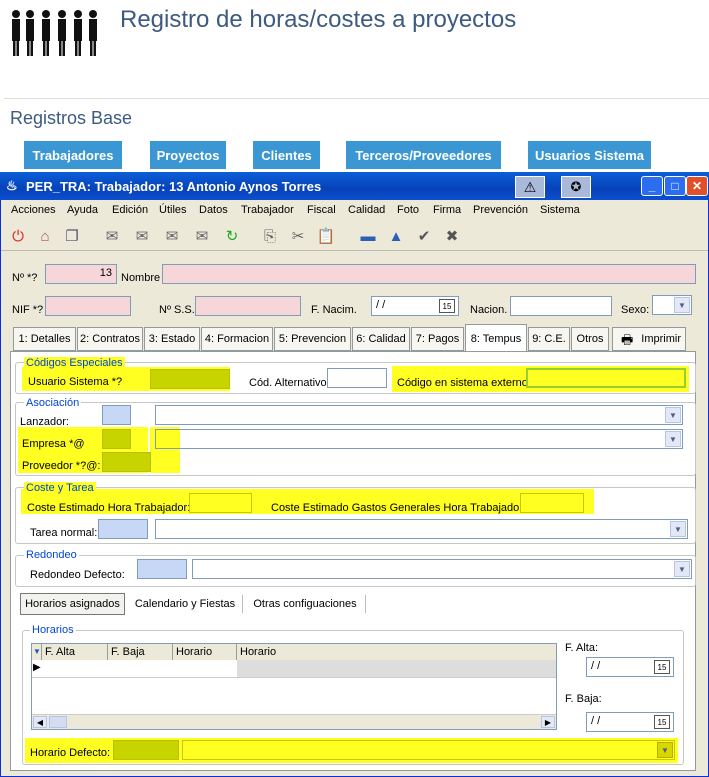 Image resolution: width=709 pixels, height=777 pixels. What do you see at coordinates (130, 210) in the screenshot?
I see `menu-edicion: Edición` at bounding box center [130, 210].